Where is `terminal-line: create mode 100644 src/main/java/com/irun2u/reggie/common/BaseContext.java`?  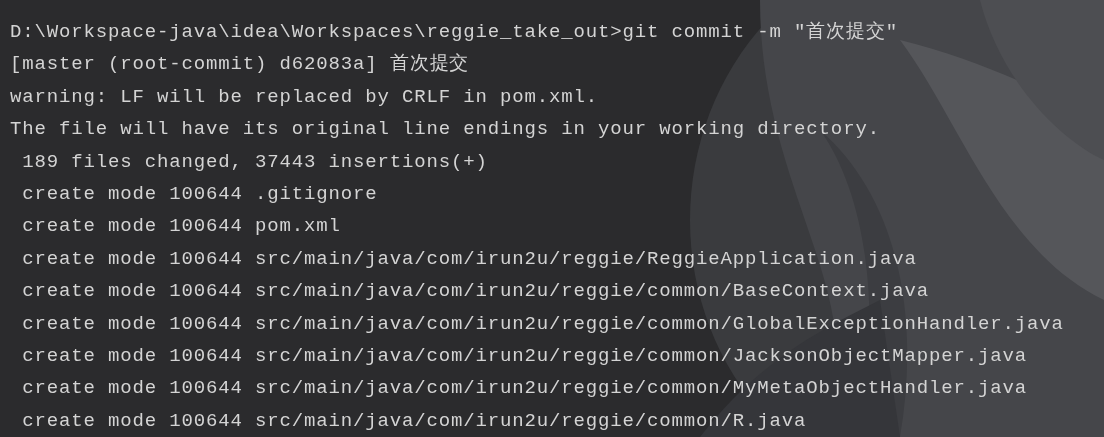 terminal-line: create mode 100644 src/main/java/com/irun2u/reggie/common/BaseContext.java is located at coordinates (475, 292).